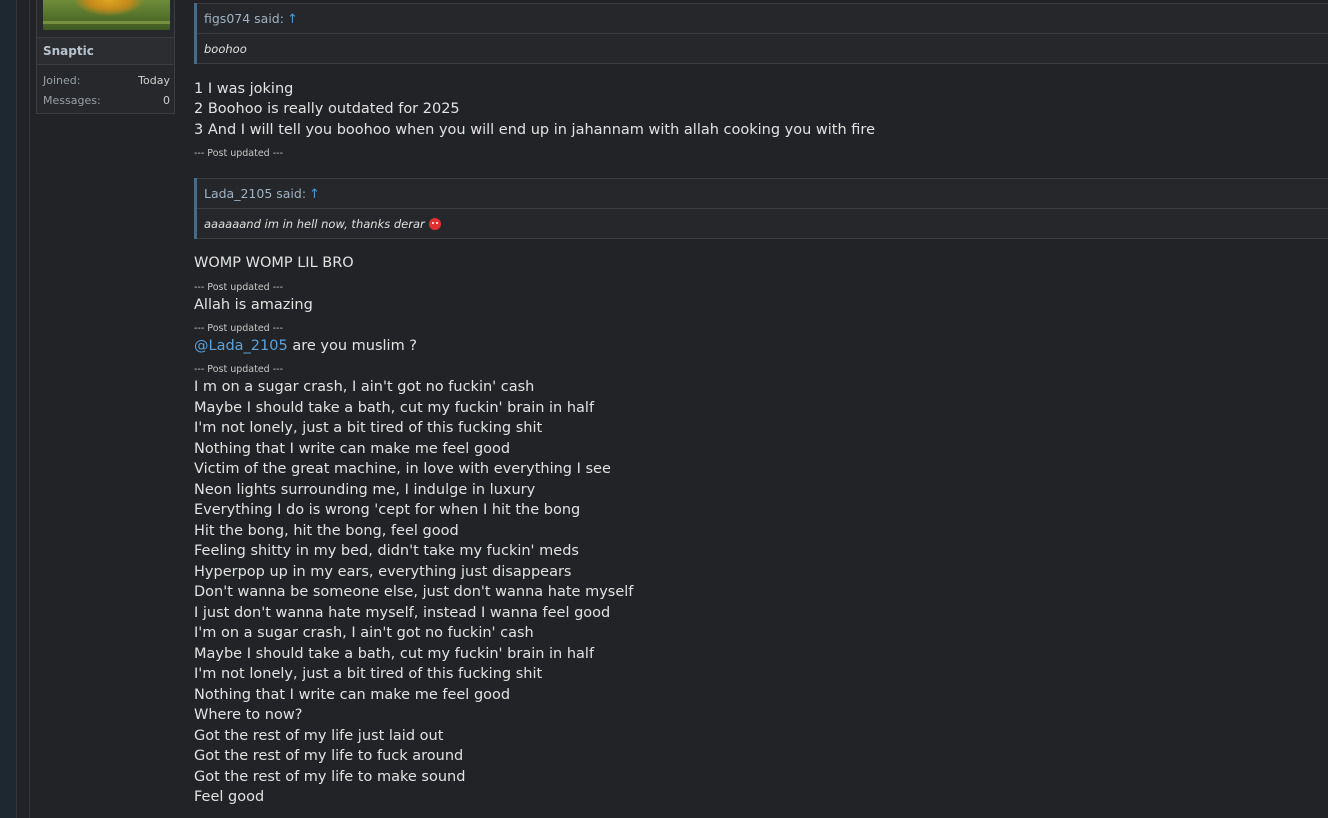  I want to click on post-line: WOMP WOMP LIL BRO, so click(274, 263).